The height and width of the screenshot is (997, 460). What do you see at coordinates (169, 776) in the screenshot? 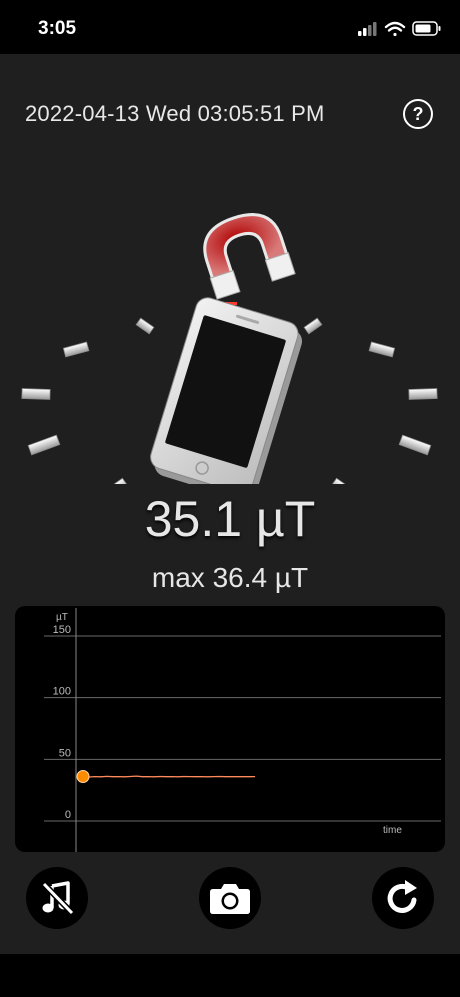
I see `series-line` at bounding box center [169, 776].